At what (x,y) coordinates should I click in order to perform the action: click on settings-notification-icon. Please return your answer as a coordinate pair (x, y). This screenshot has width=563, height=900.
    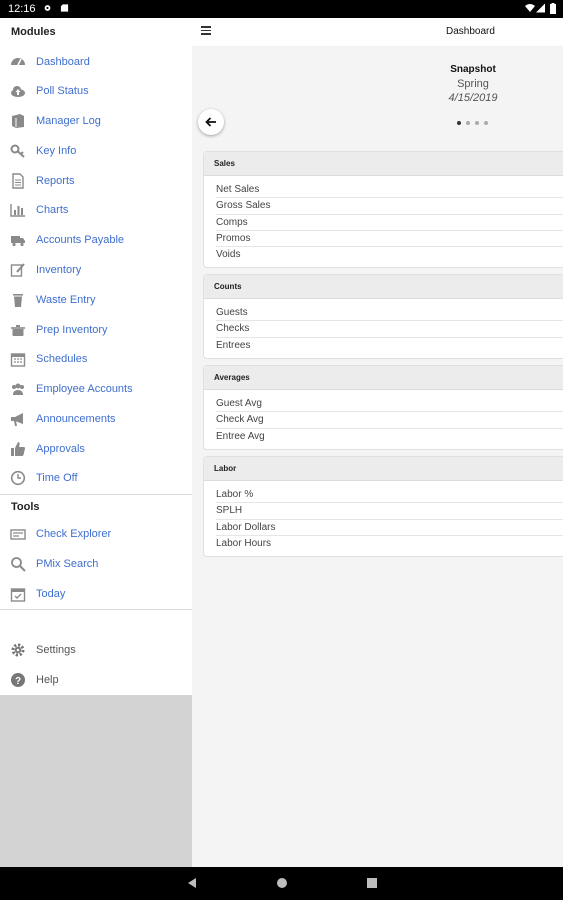
    Looking at the image, I should click on (47, 8).